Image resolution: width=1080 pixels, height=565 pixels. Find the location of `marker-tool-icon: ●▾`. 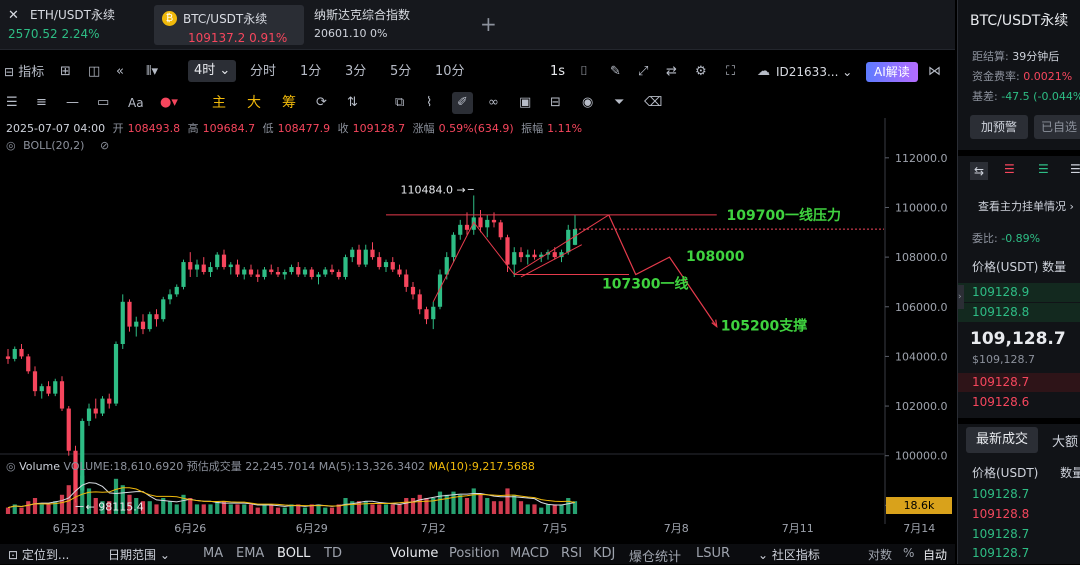

marker-tool-icon: ●▾ is located at coordinates (169, 103).